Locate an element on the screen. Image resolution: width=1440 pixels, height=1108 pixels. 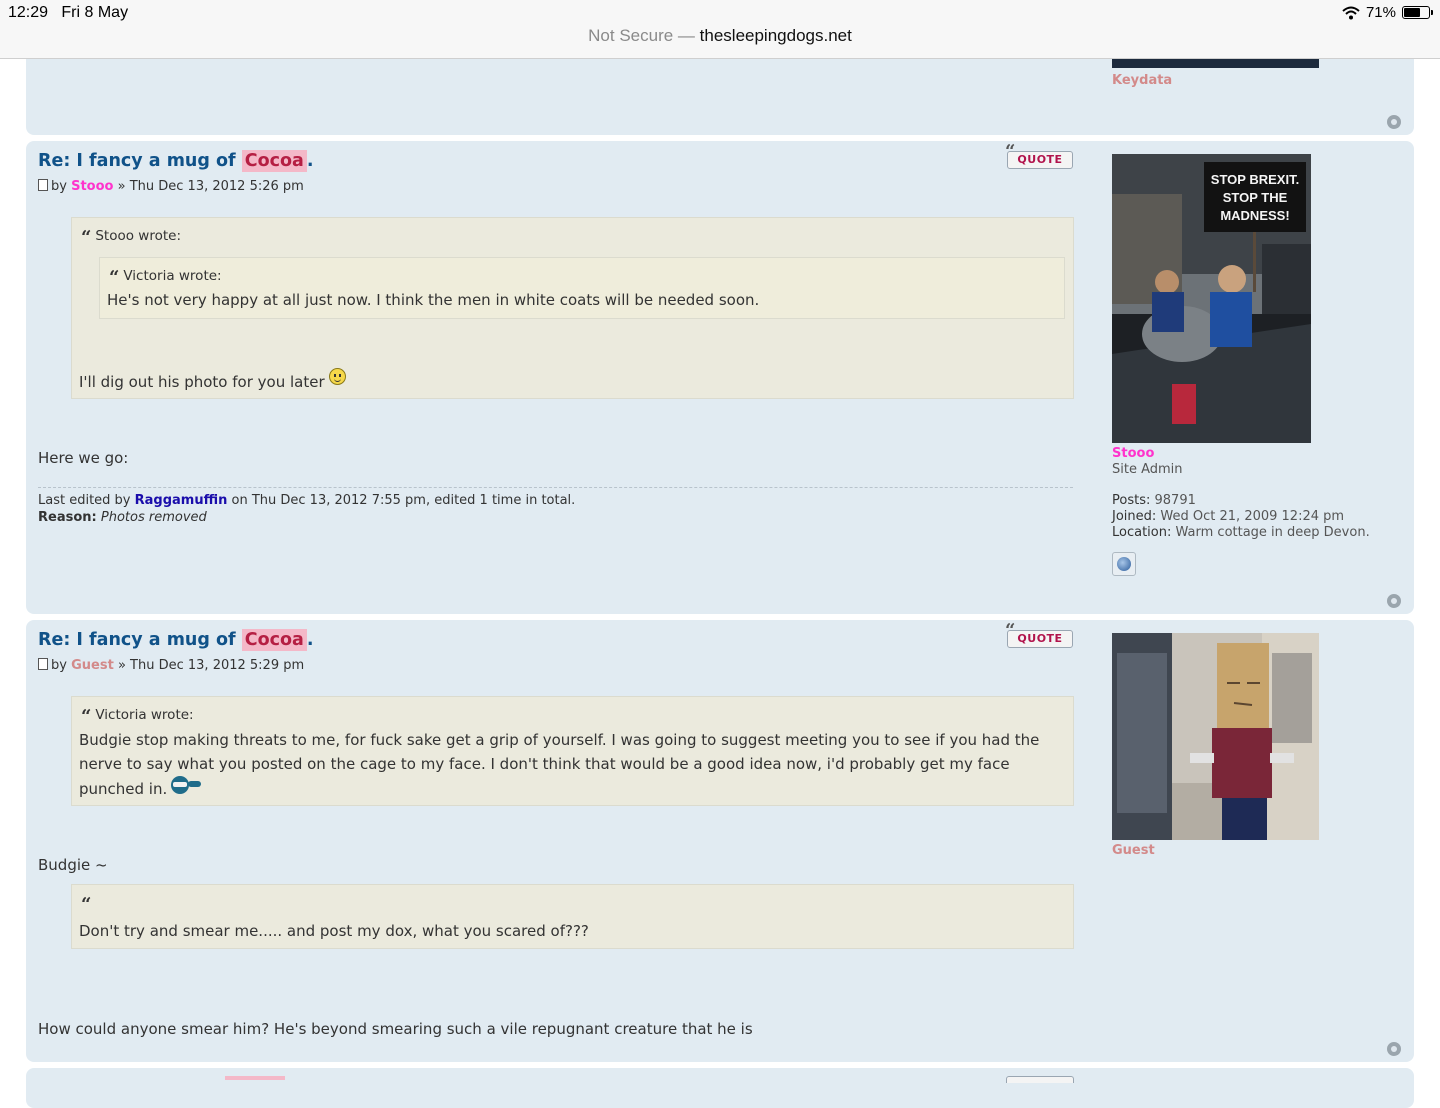
date-text: Fri 8 May is located at coordinates (95, 12).